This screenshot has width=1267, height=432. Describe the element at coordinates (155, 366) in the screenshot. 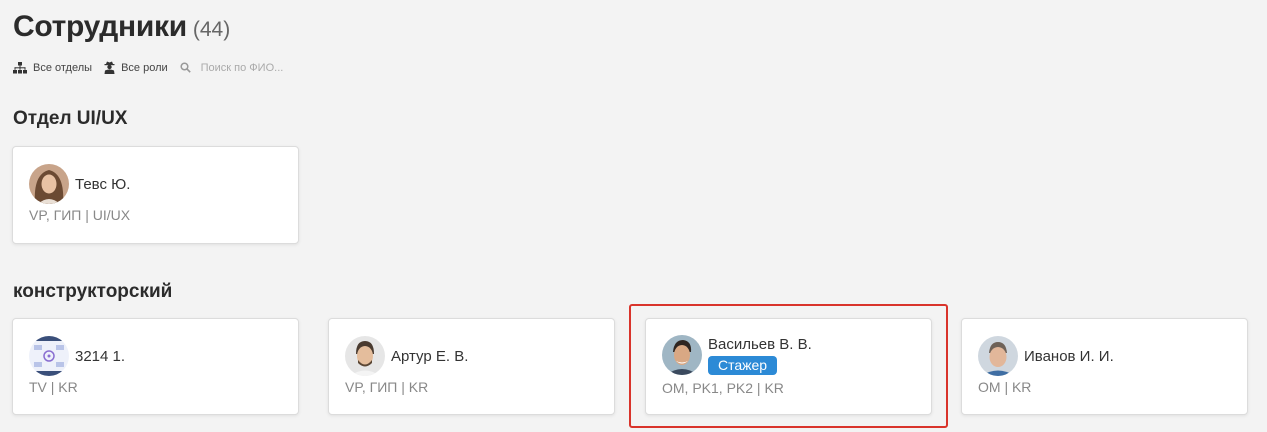

I see `employee-card-3214: 3214 1. TV | KR` at that location.